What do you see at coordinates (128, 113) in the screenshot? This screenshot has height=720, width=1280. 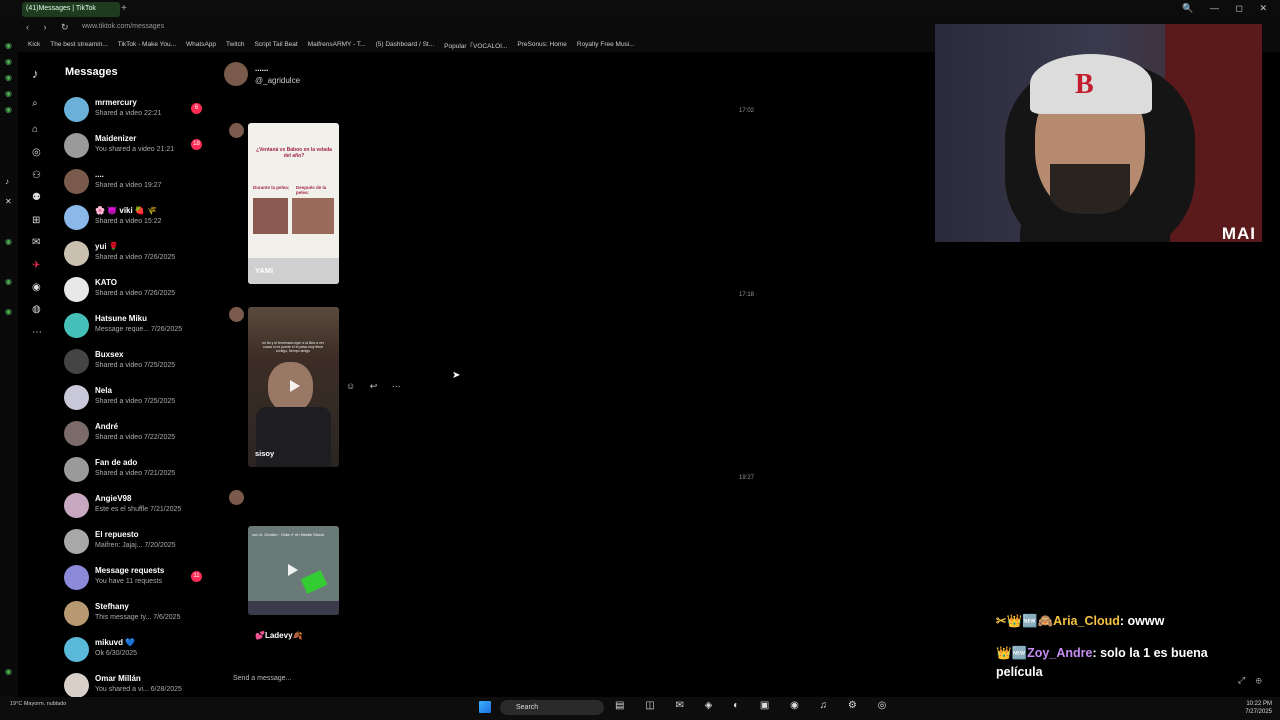 I see `conversation-preview: Shared a video 22:21` at bounding box center [128, 113].